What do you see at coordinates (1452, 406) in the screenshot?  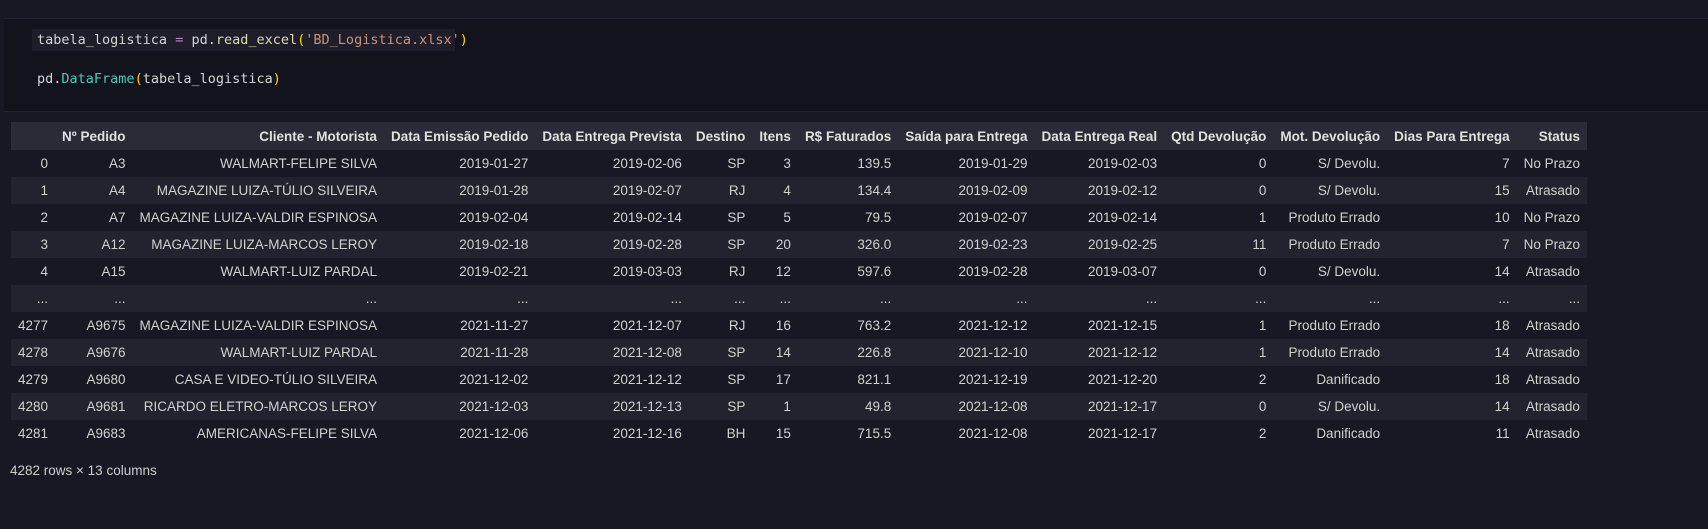 I see `table-cell: 14` at bounding box center [1452, 406].